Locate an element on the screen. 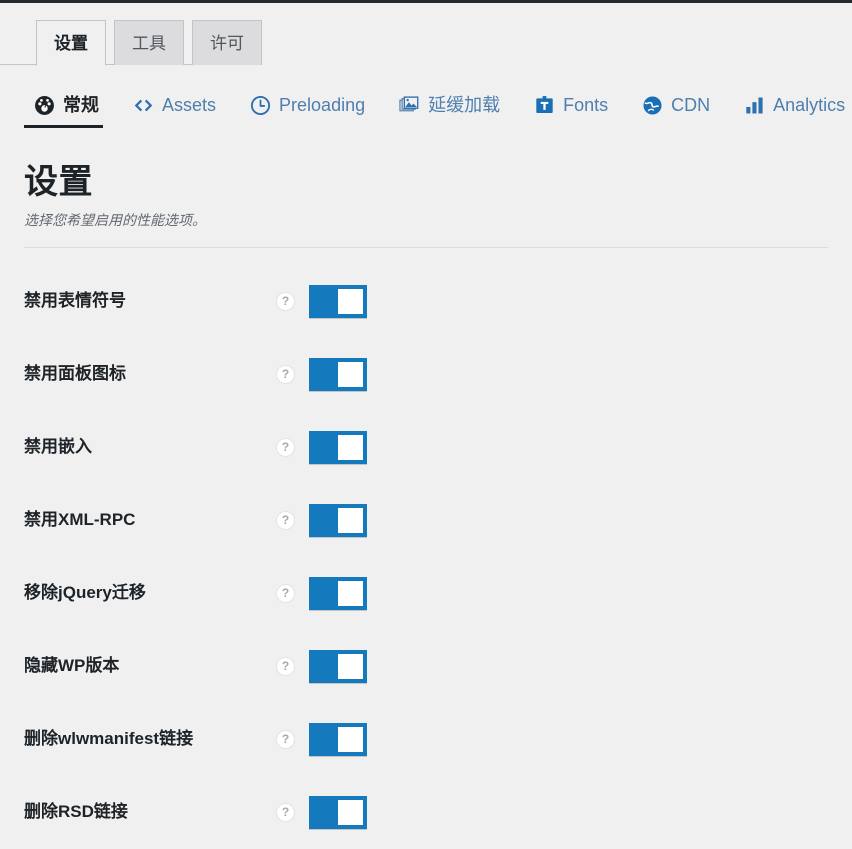 The width and height of the screenshot is (852, 849). tab-settings: 设置 is located at coordinates (71, 43).